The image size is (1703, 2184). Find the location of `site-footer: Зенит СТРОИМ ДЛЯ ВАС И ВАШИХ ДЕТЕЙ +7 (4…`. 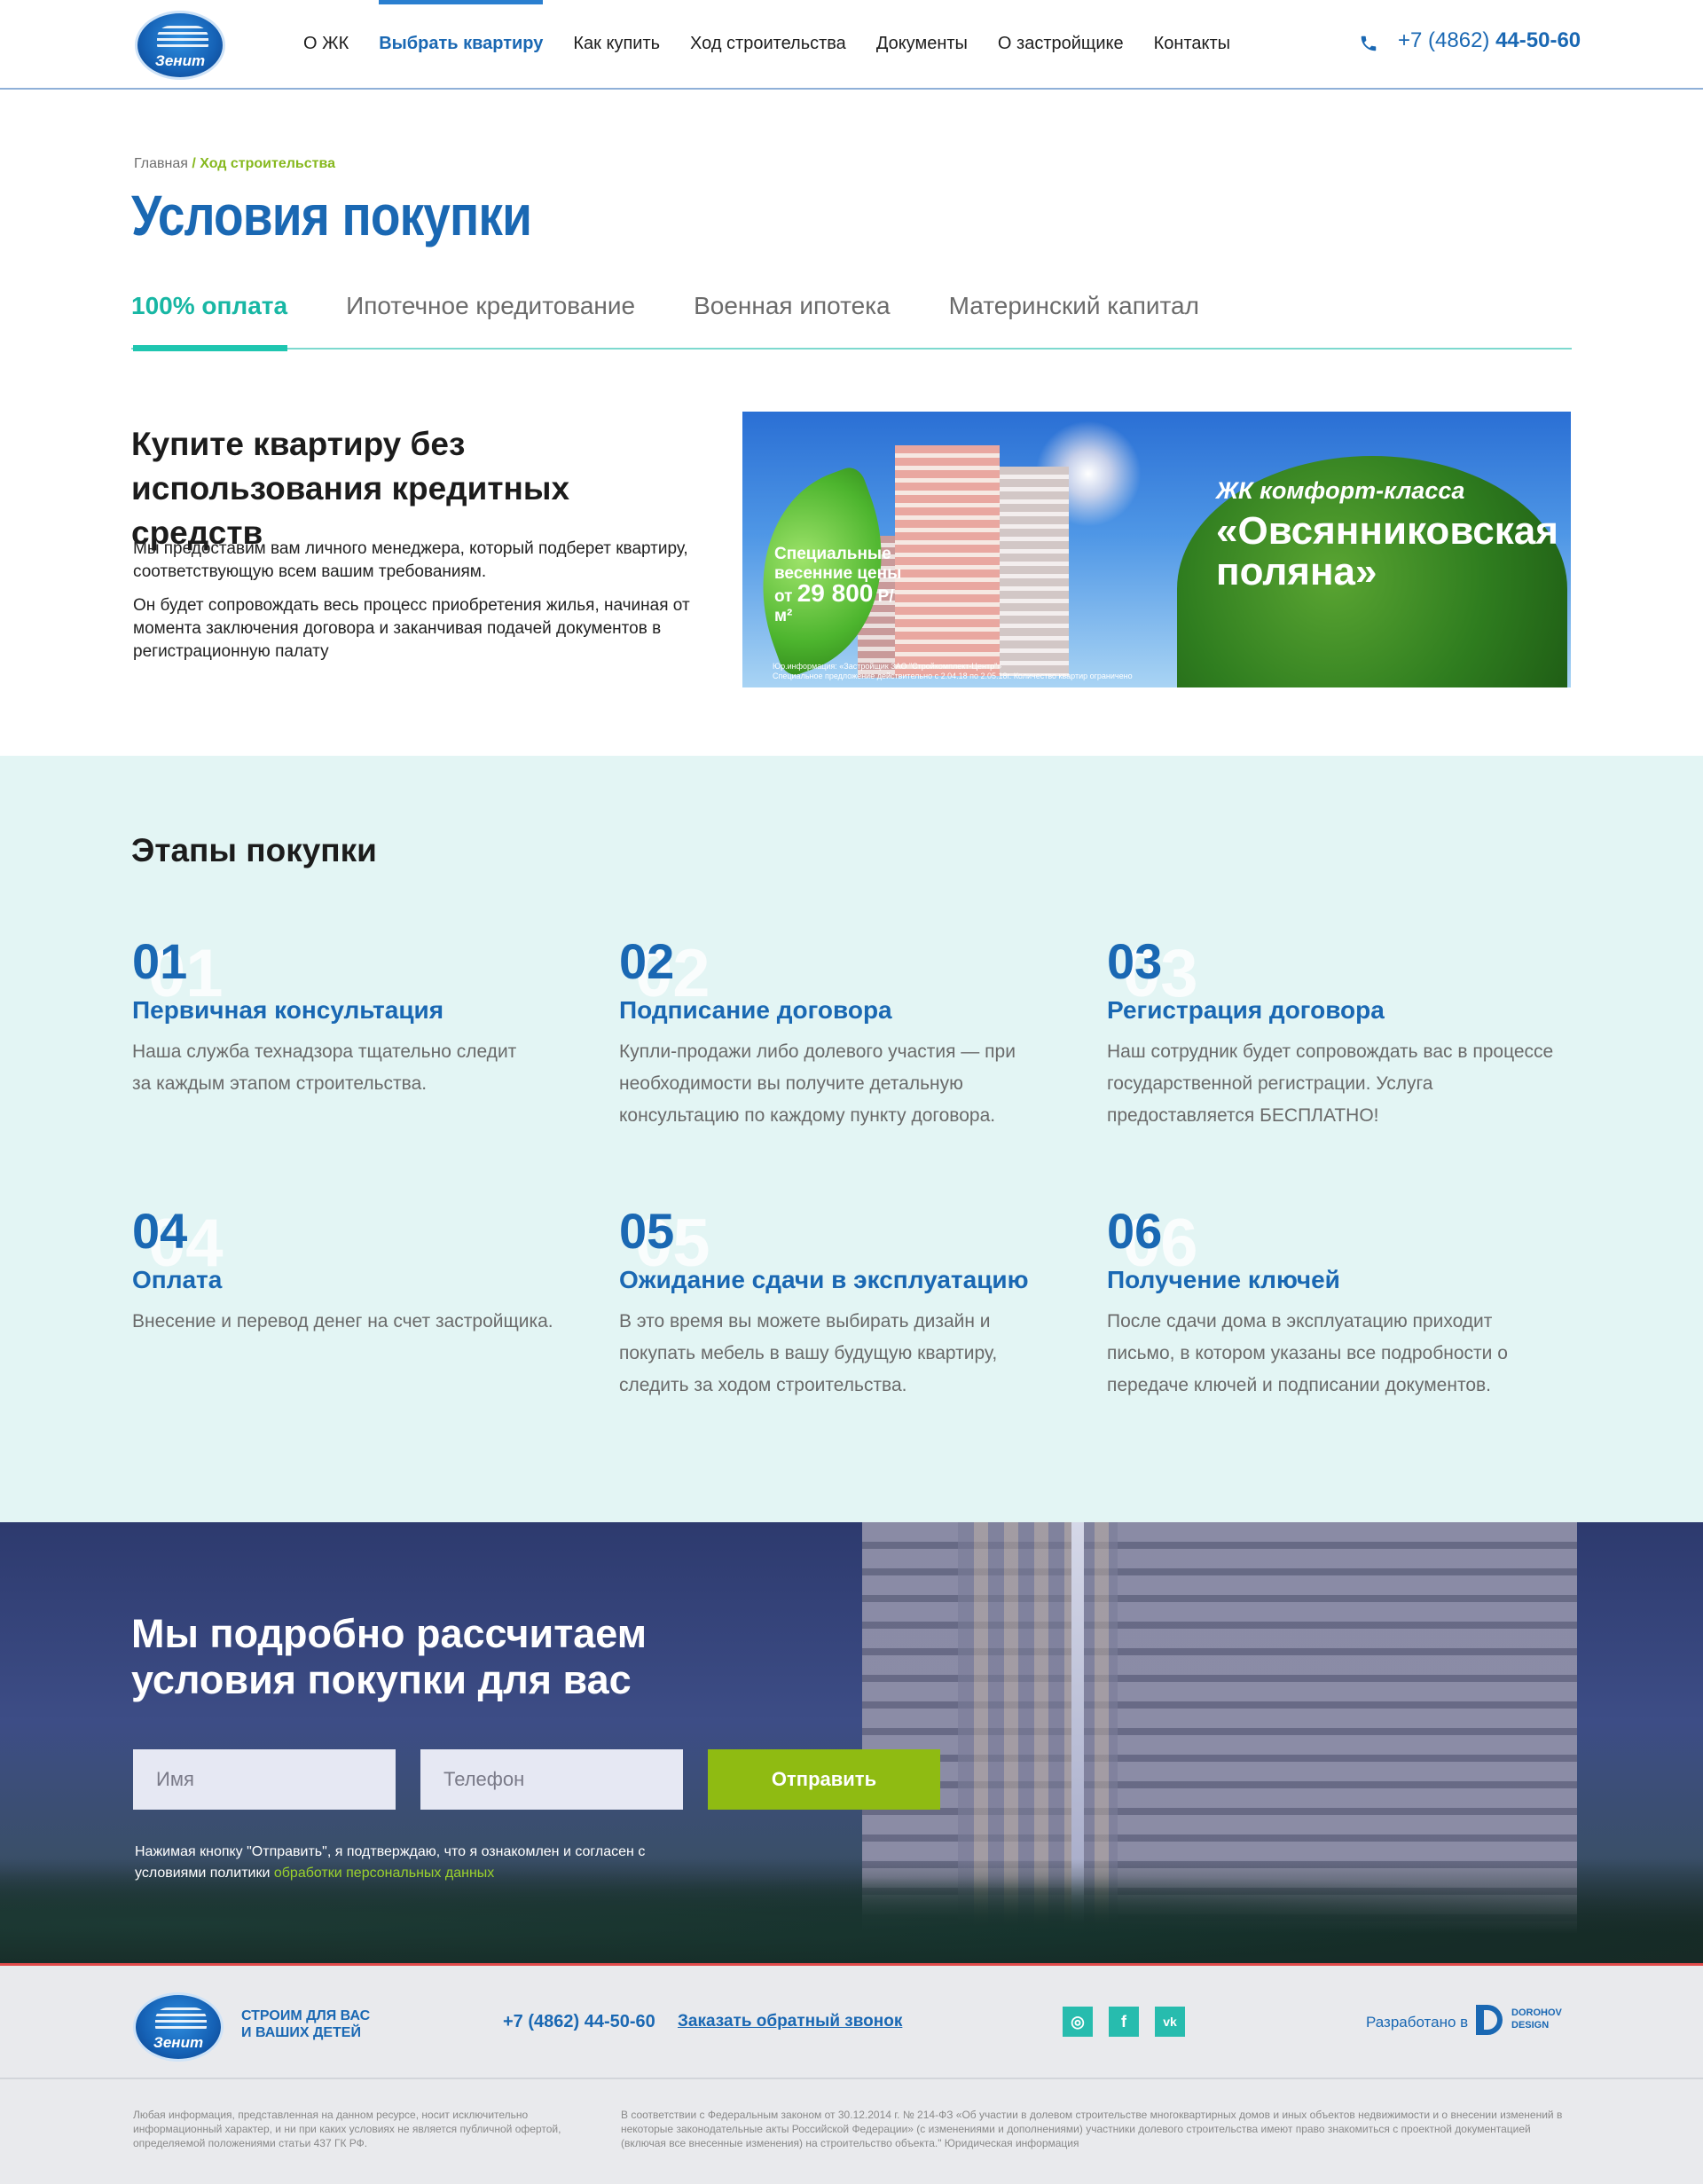

site-footer: Зенит СТРОИМ ДЛЯ ВАС И ВАШИХ ДЕТЕЙ +7 (4… is located at coordinates (851, 2075).